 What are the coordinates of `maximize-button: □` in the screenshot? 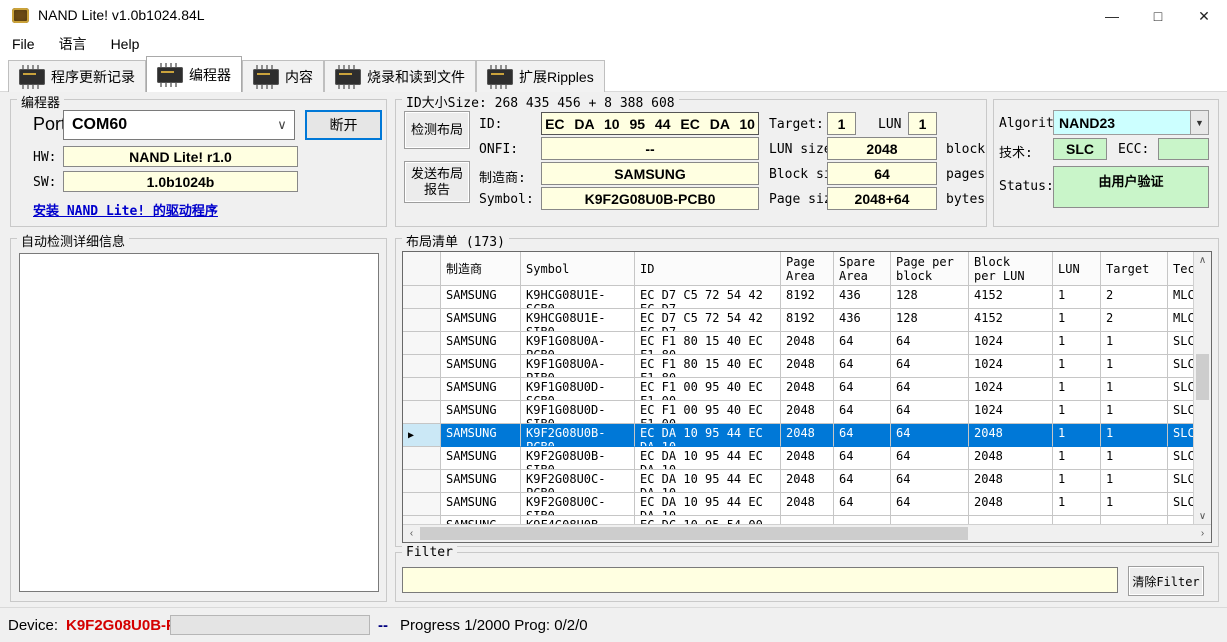 It's located at (1158, 16).